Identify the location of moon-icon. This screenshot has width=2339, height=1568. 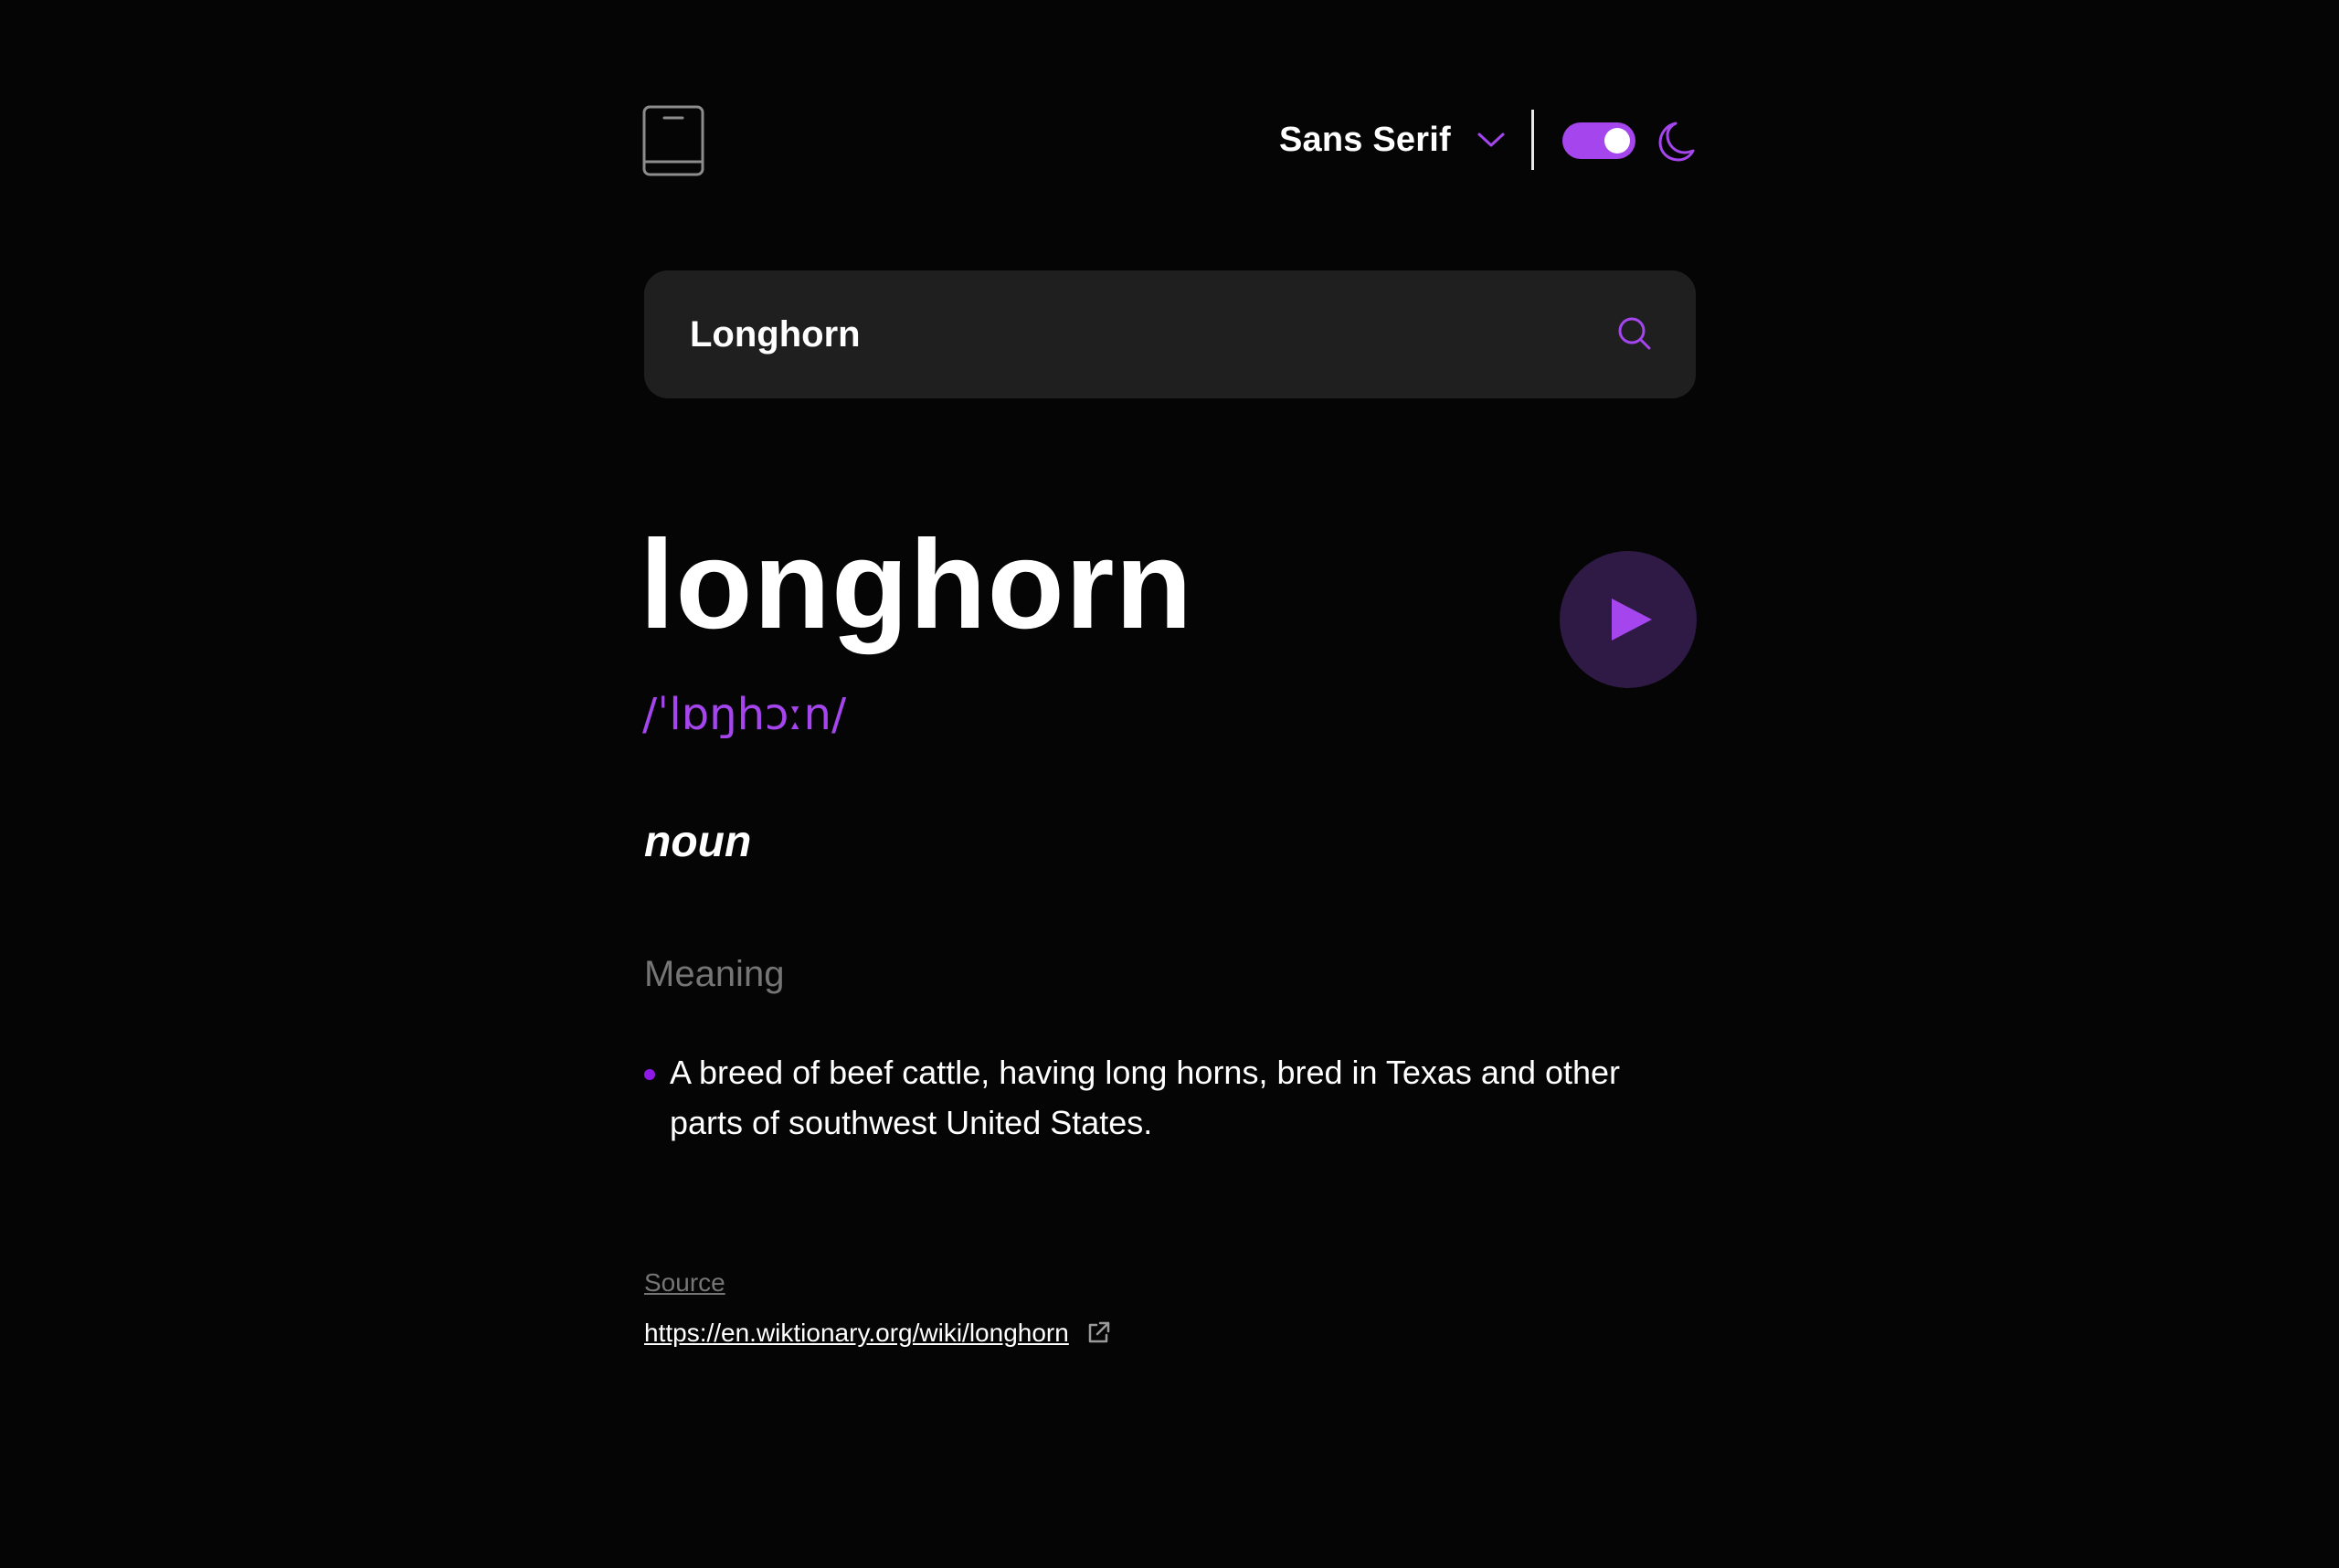
(1677, 142).